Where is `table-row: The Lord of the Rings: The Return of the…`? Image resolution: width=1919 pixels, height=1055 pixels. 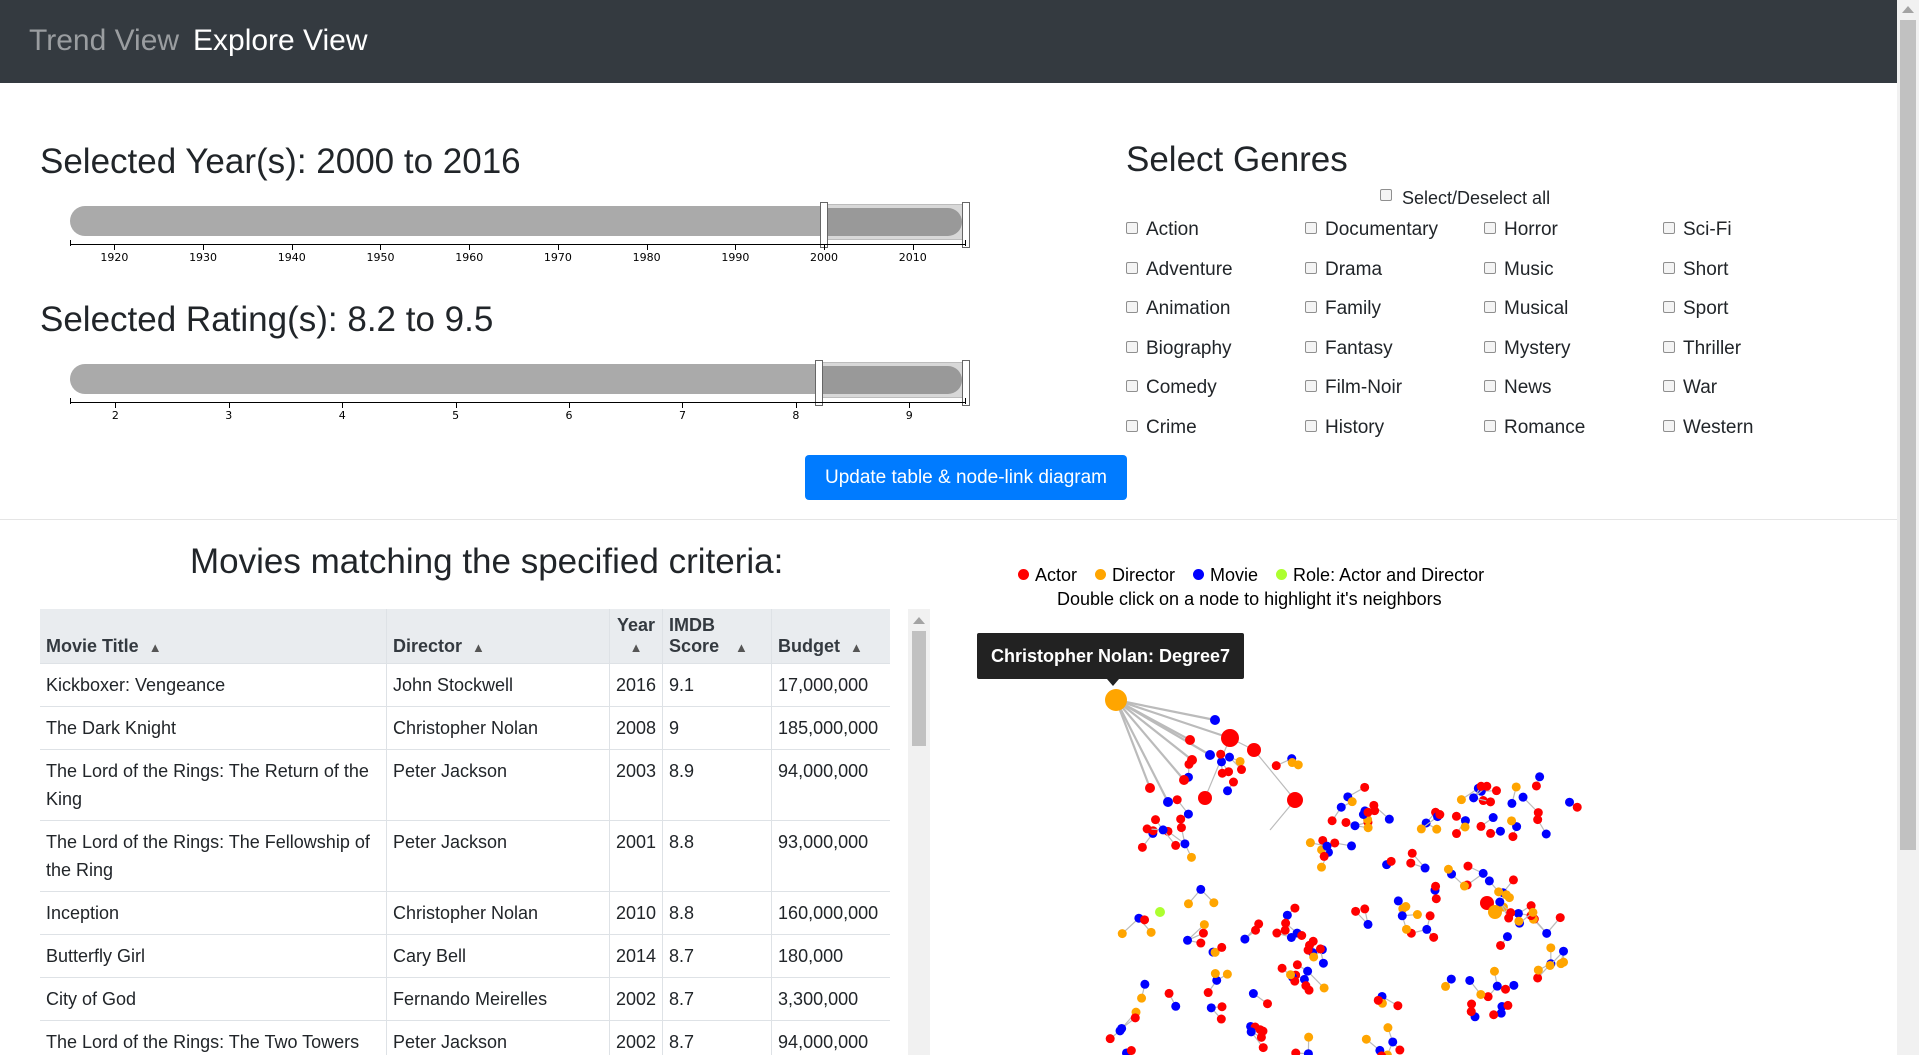
table-row: The Lord of the Rings: The Return of the… is located at coordinates (465, 785).